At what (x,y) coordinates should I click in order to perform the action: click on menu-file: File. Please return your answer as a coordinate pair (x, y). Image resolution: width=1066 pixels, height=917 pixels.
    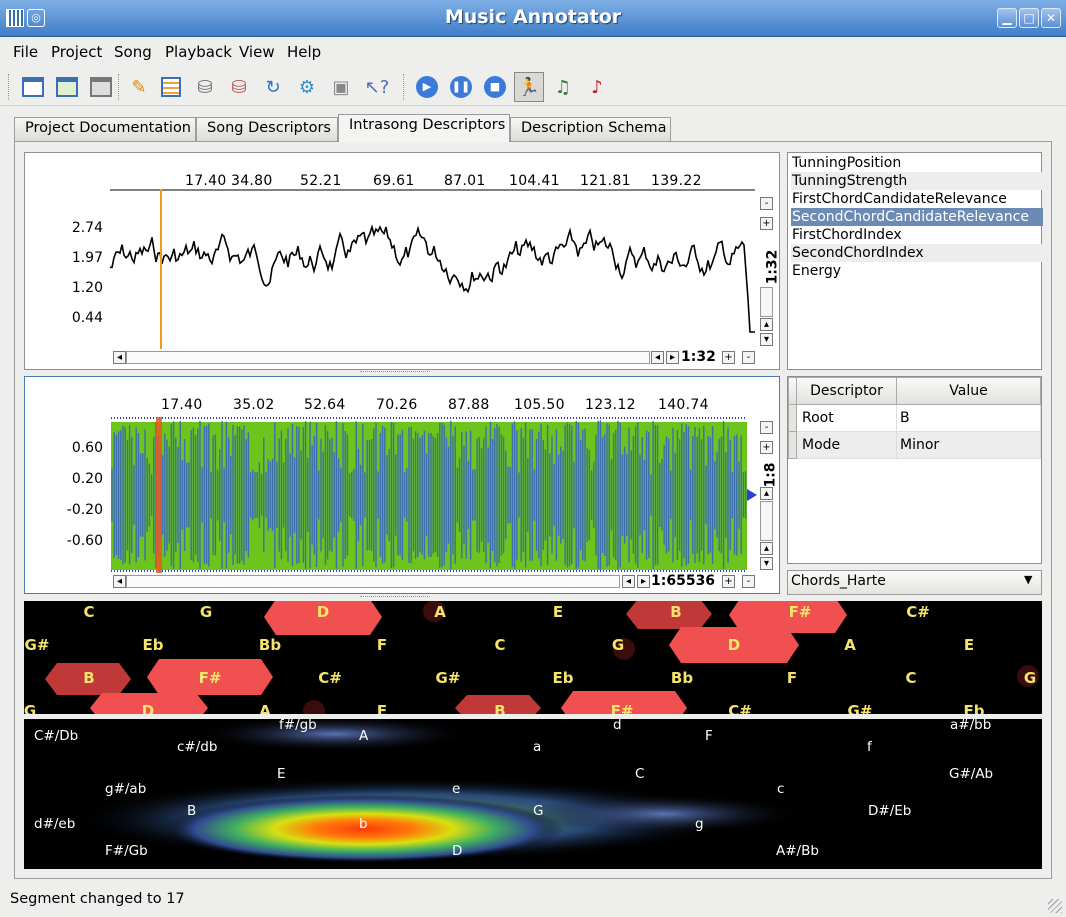
    Looking at the image, I should click on (25, 52).